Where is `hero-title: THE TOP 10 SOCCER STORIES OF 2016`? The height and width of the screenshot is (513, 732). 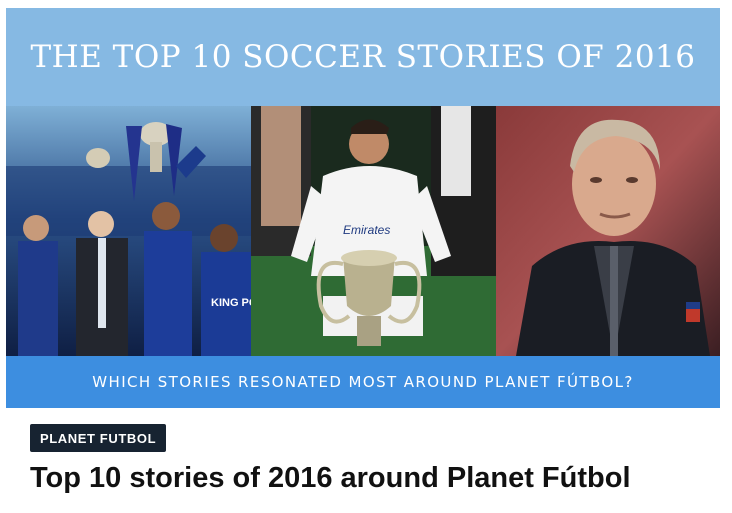
hero-title: THE TOP 10 SOCCER STORIES OF 2016 is located at coordinates (363, 57).